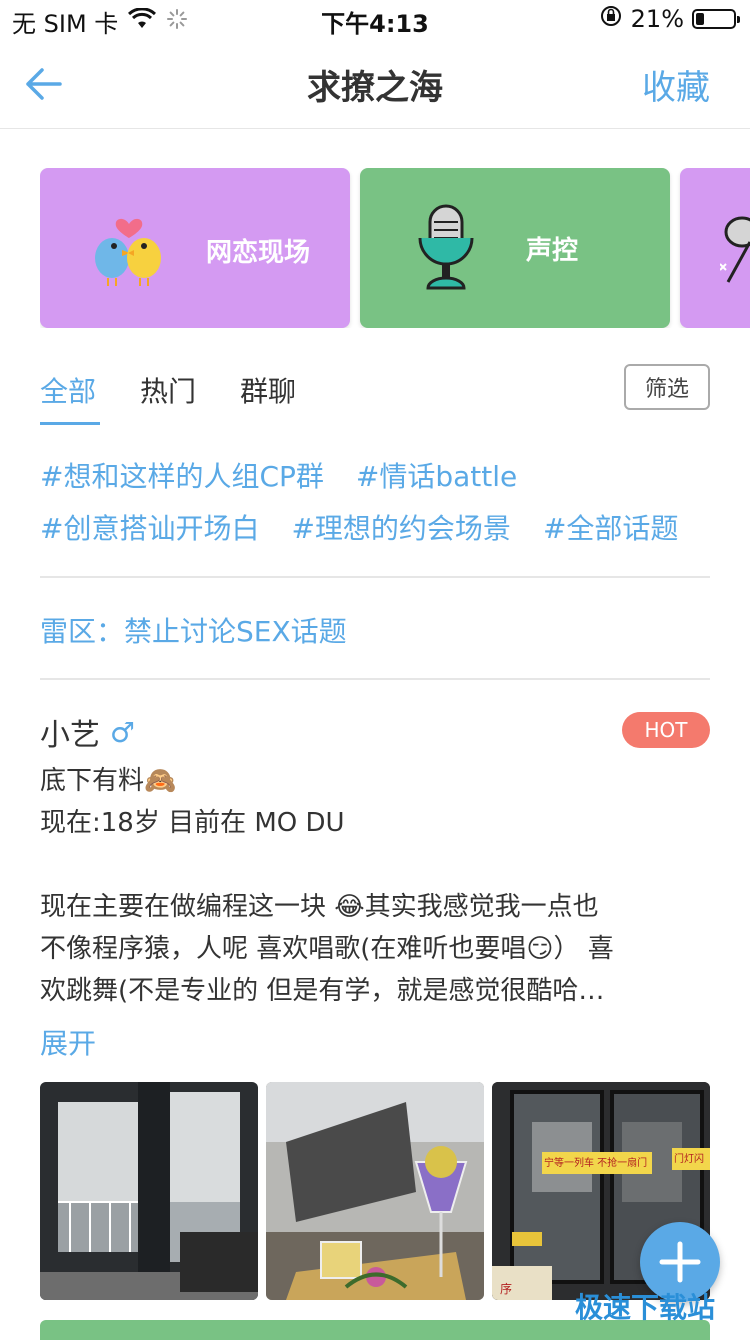  I want to click on category-carousel: 网恋现场 声控, so click(395, 248).